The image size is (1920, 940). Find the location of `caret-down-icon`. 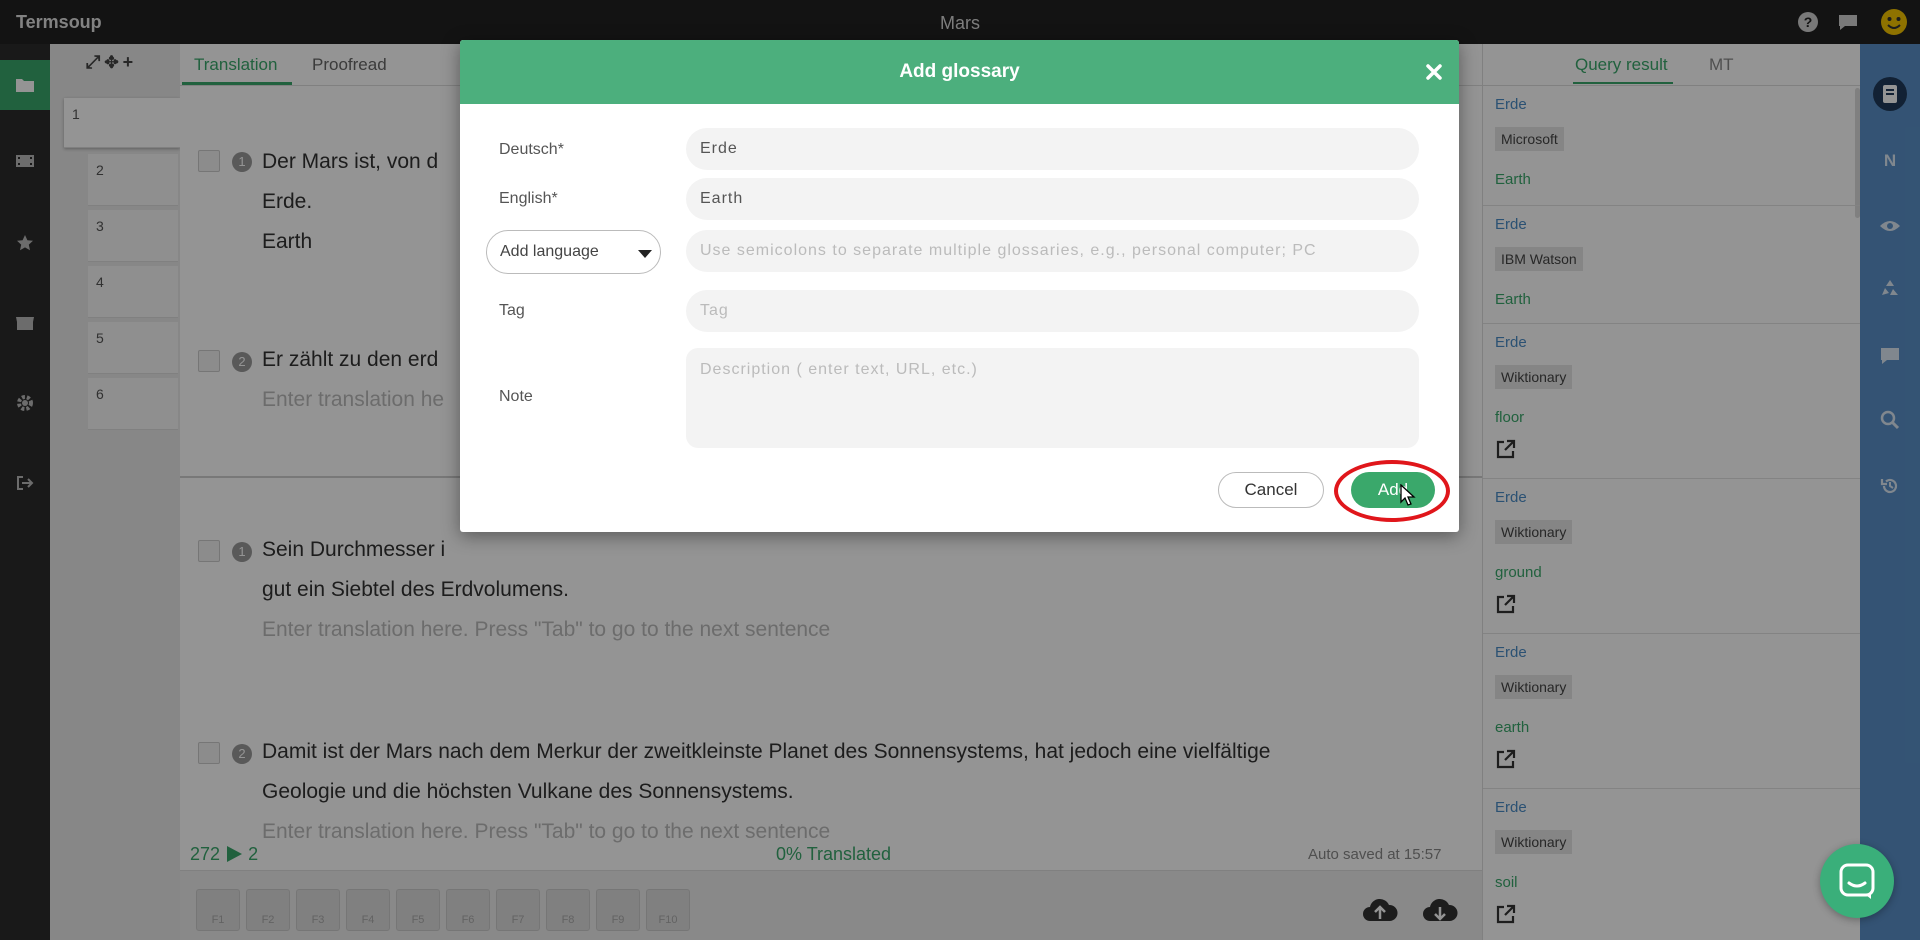

caret-down-icon is located at coordinates (645, 254).